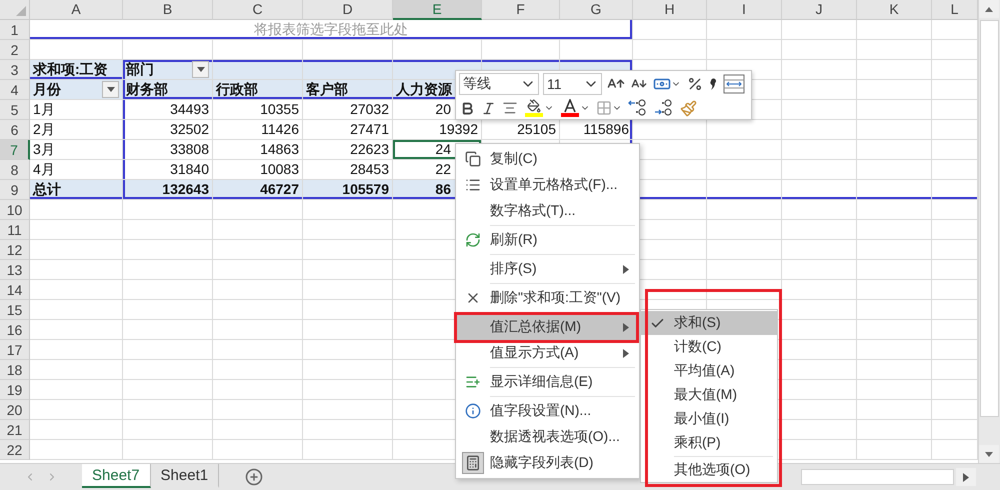  What do you see at coordinates (709, 371) in the screenshot?
I see `menu-item: 平均值(A)` at bounding box center [709, 371].